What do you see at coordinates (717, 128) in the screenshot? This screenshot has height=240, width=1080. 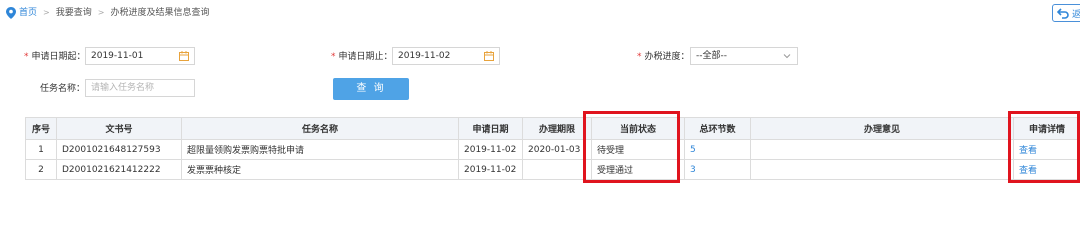 I see `col-header-steps: 总环节数` at bounding box center [717, 128].